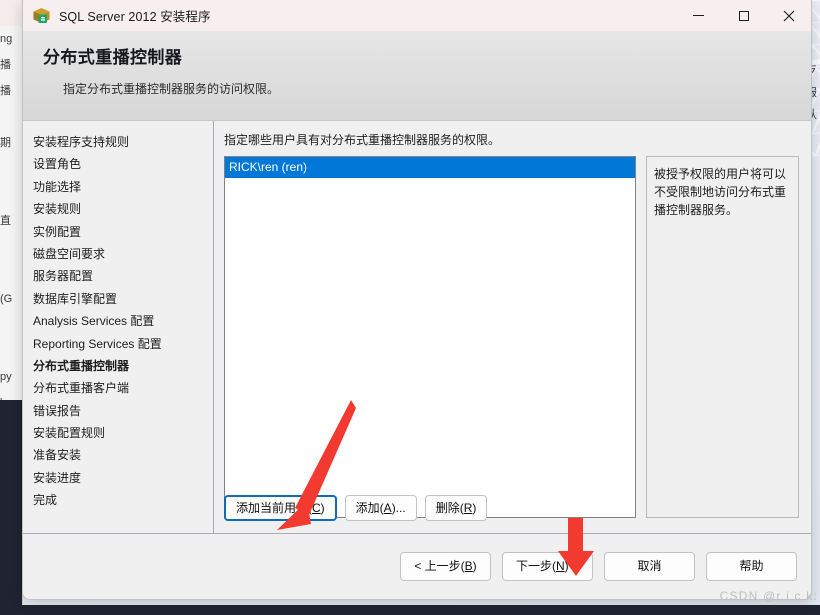  What do you see at coordinates (118, 276) in the screenshot?
I see `sidebar-item-6: 服务器配置` at bounding box center [118, 276].